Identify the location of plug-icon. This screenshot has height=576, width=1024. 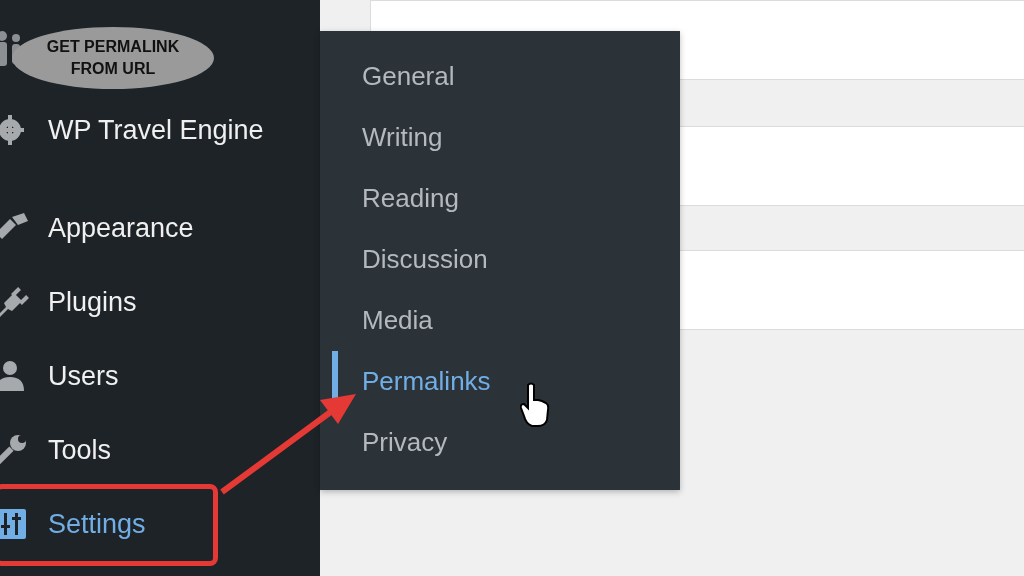
(15, 302).